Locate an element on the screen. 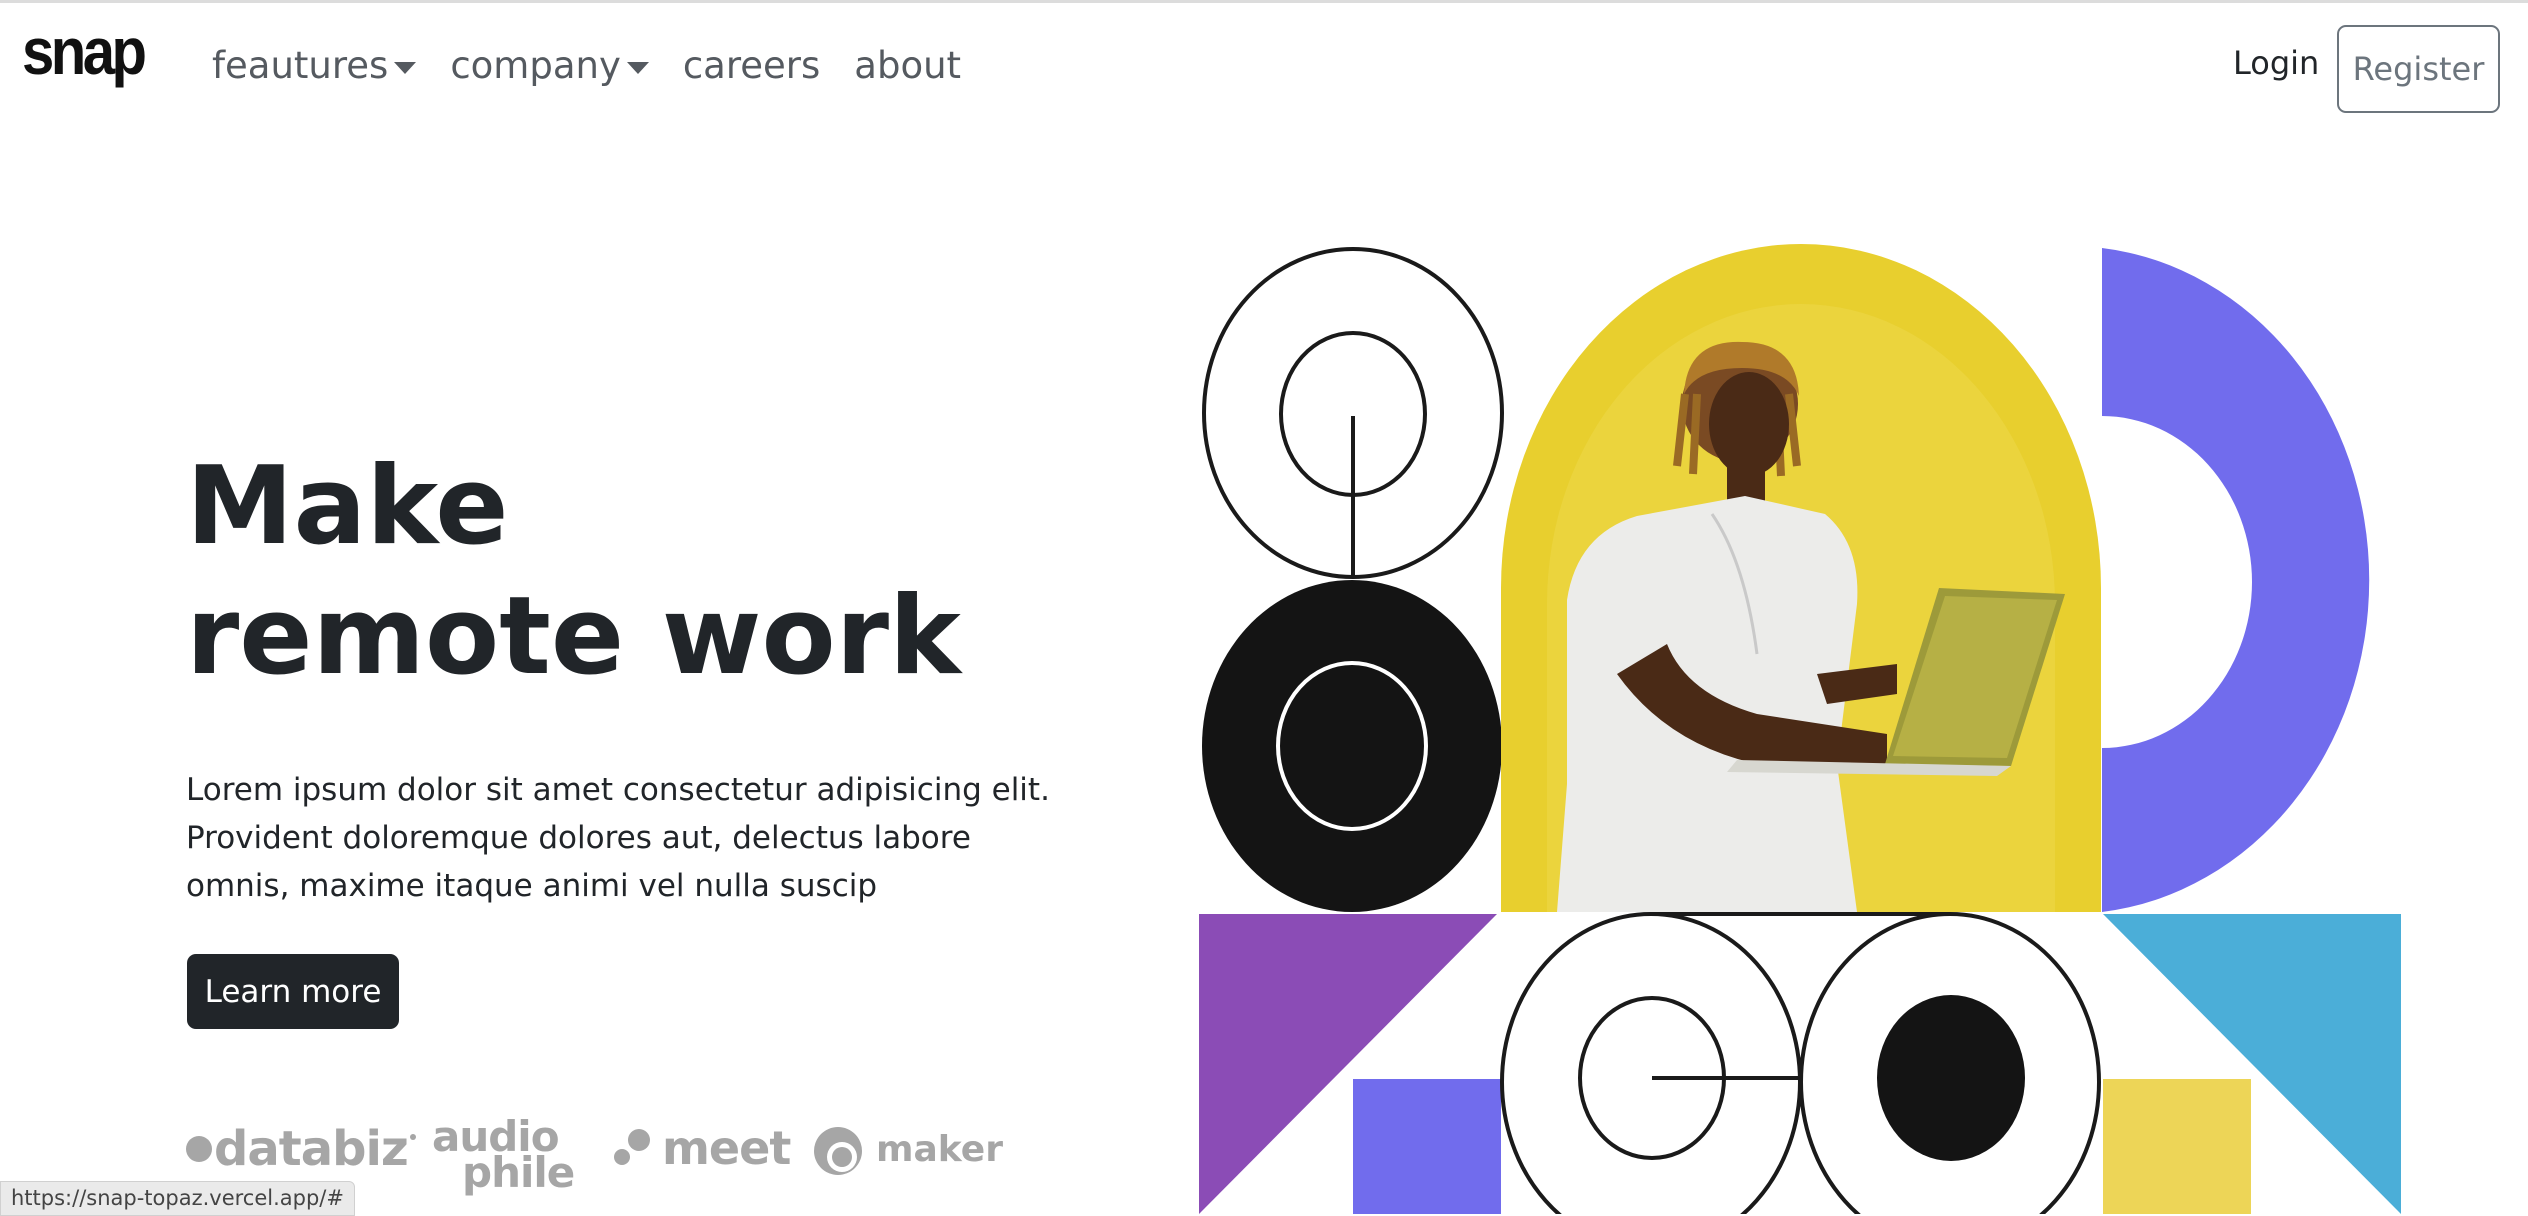 The height and width of the screenshot is (1216, 2528). nav-item-label: careers is located at coordinates (751, 65).